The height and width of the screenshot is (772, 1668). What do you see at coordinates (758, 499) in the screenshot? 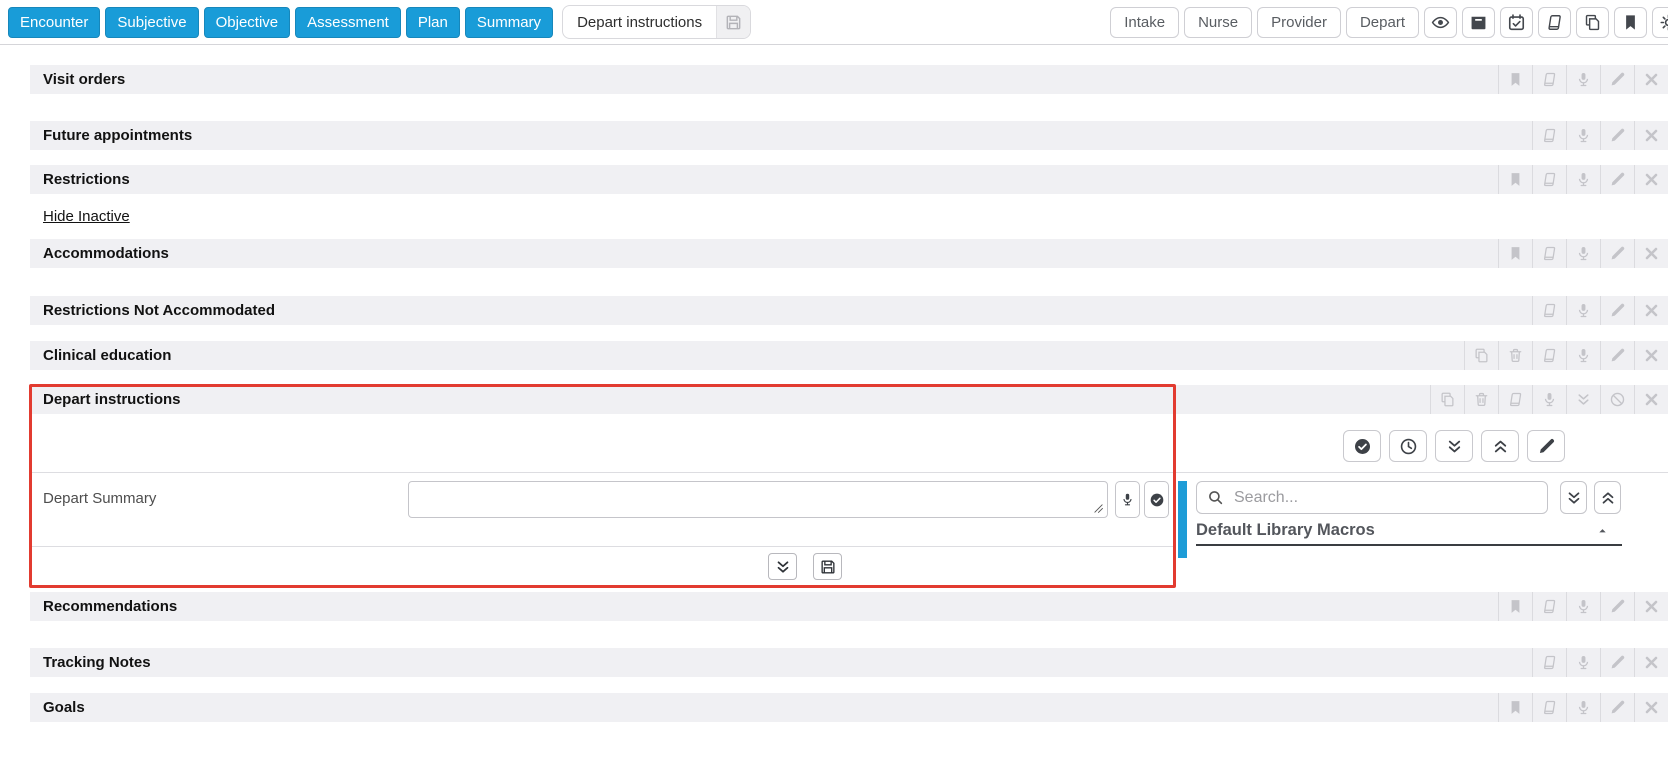
I see `depart-summary-input` at bounding box center [758, 499].